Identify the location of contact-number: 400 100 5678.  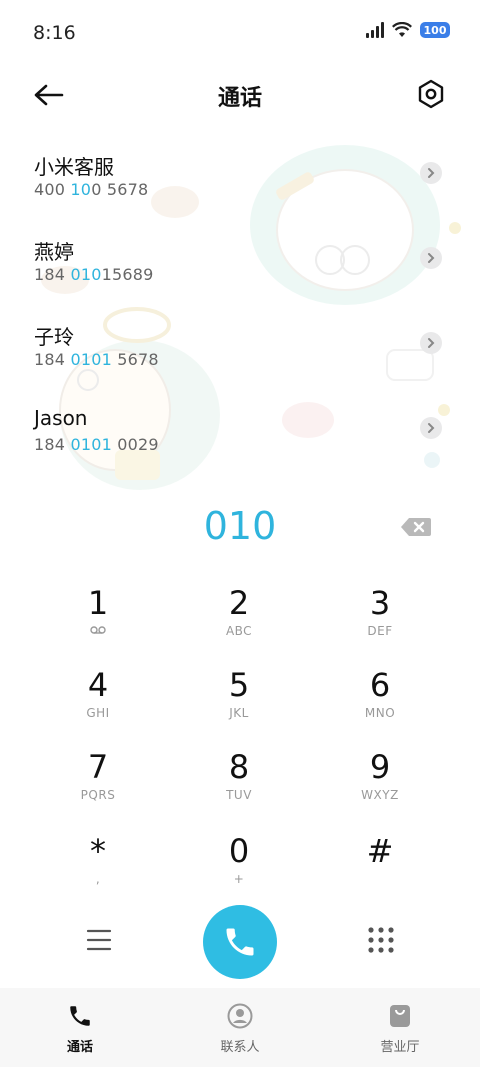
(91, 189).